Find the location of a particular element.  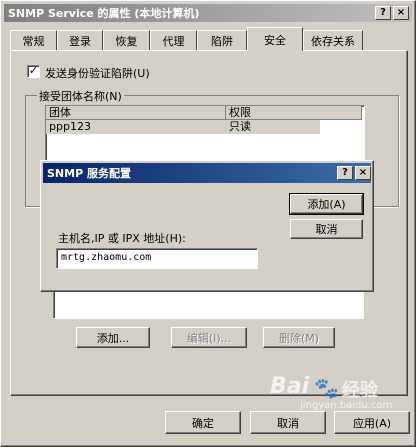

main-title-bar: SNMP Service 的属性 (本地计算机) is located at coordinates (208, 13).